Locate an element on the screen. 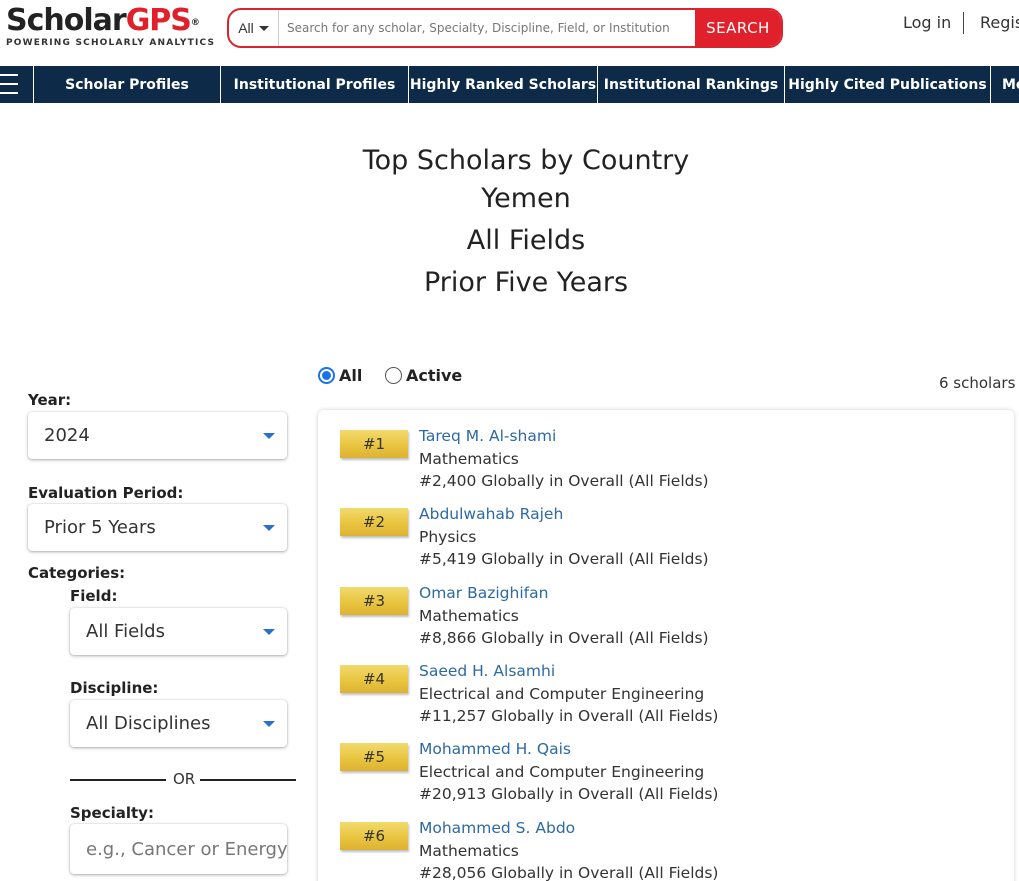  radio-all-selected-icon is located at coordinates (326, 375).